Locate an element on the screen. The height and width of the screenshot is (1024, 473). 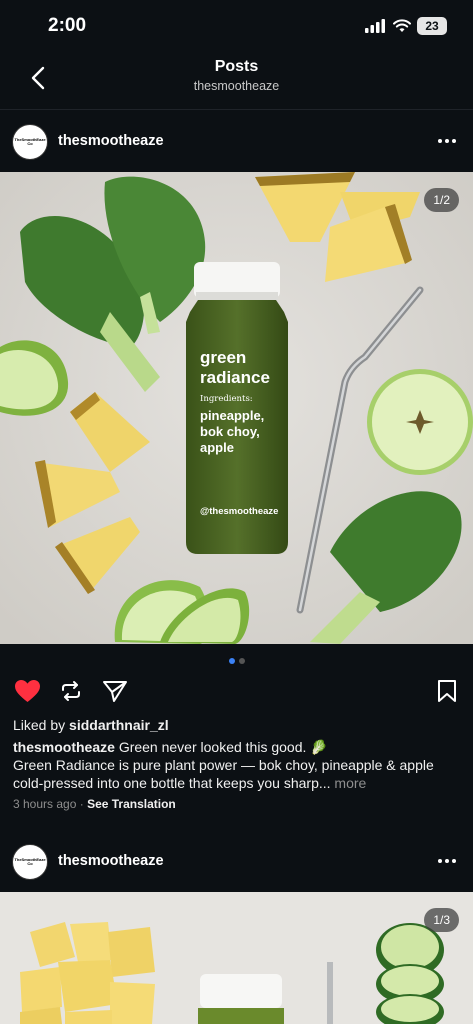
bottle-ingredients: pineapple, bok choy, apple is located at coordinates (232, 431).